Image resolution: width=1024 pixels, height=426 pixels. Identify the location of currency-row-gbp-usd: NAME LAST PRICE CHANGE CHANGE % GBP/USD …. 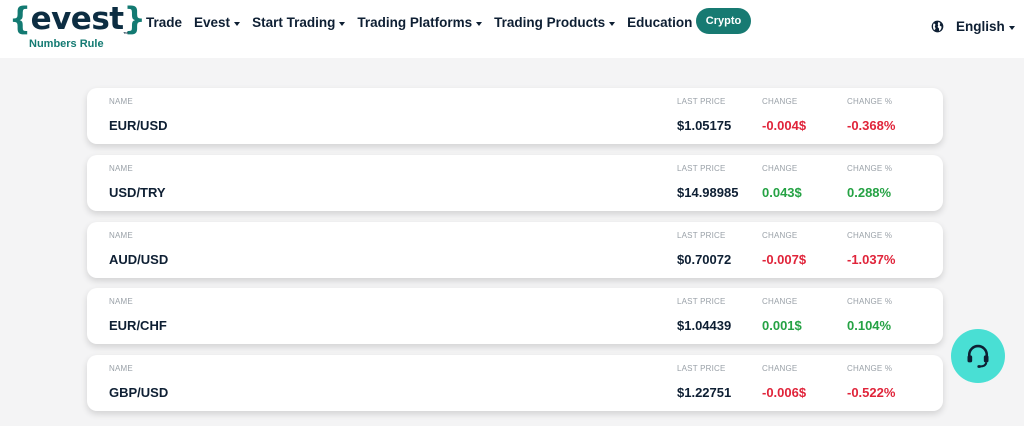
(515, 383).